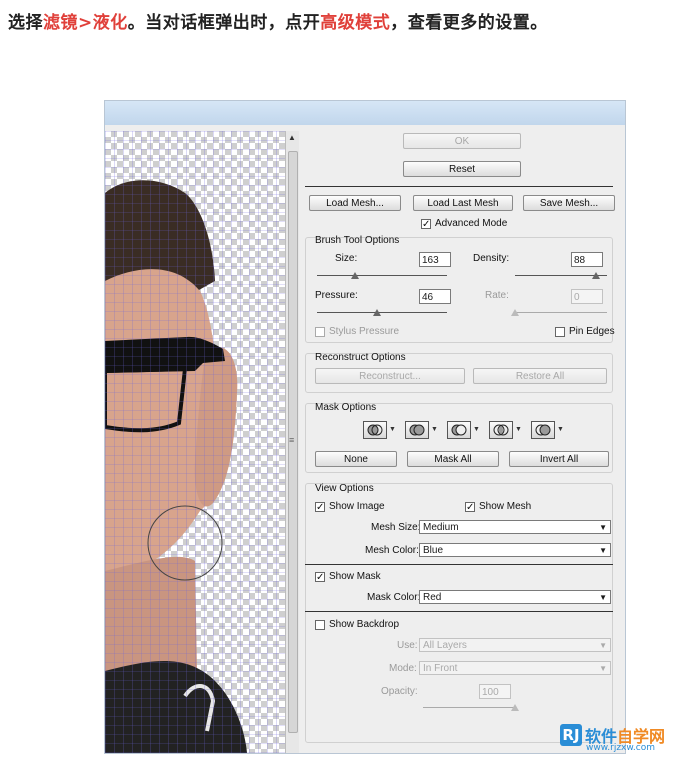 The image size is (684, 759). Describe the element at coordinates (346, 258) in the screenshot. I see `size-label: Size:` at that location.